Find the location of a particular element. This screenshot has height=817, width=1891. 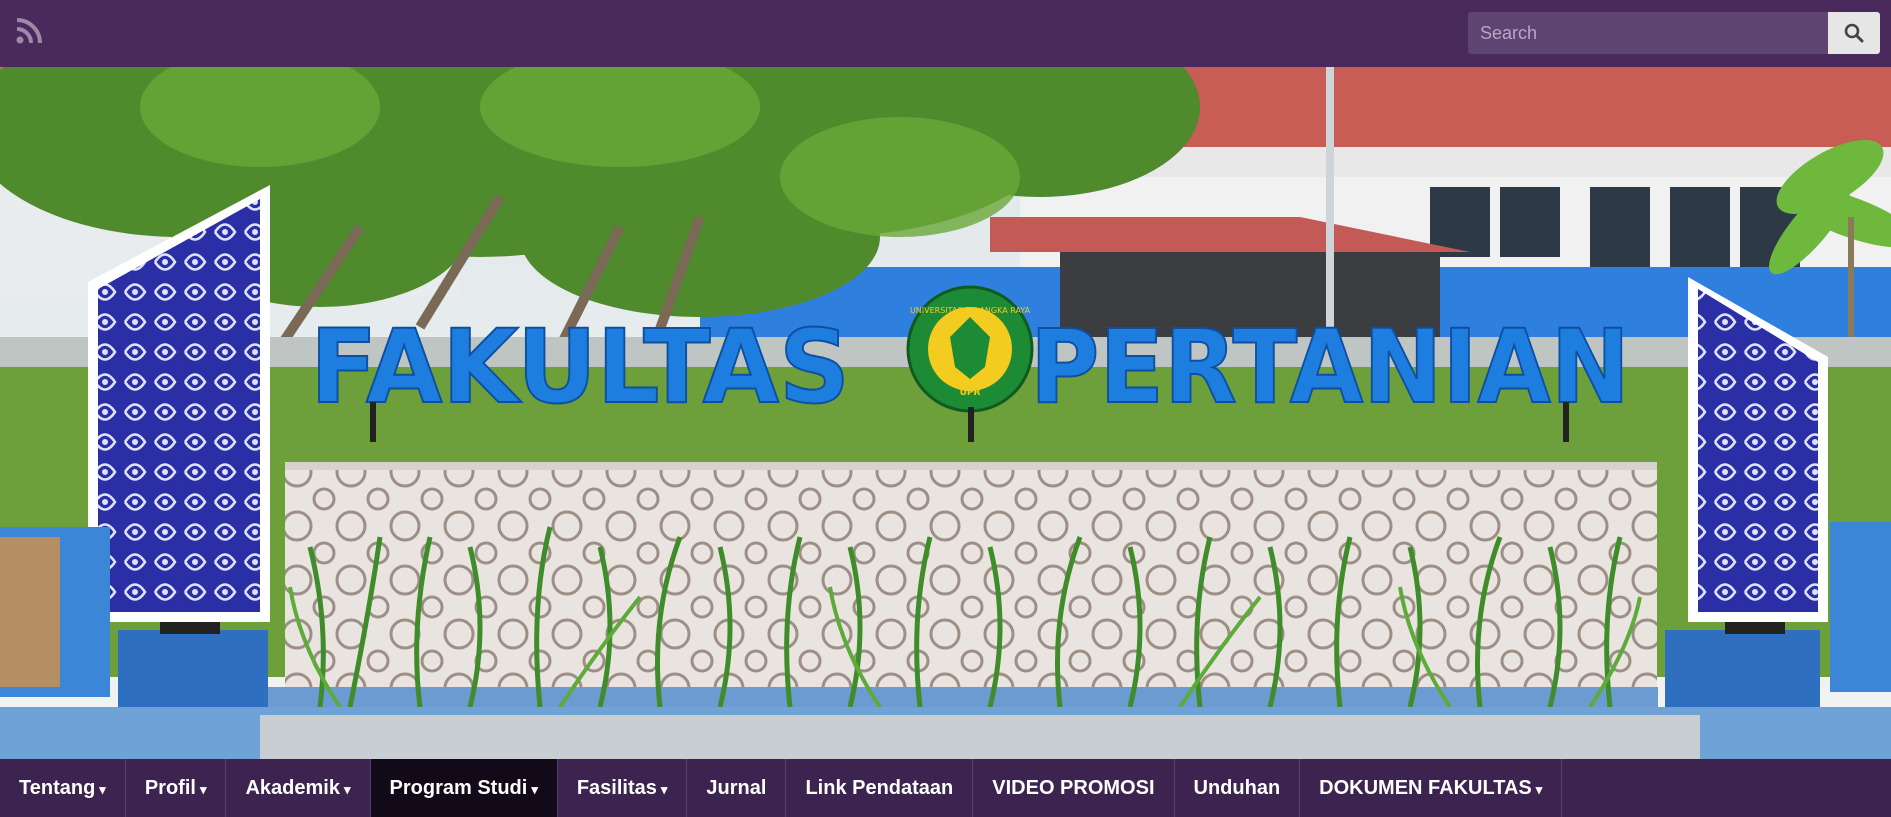

nav-item-label: Unduhan is located at coordinates (1237, 787).